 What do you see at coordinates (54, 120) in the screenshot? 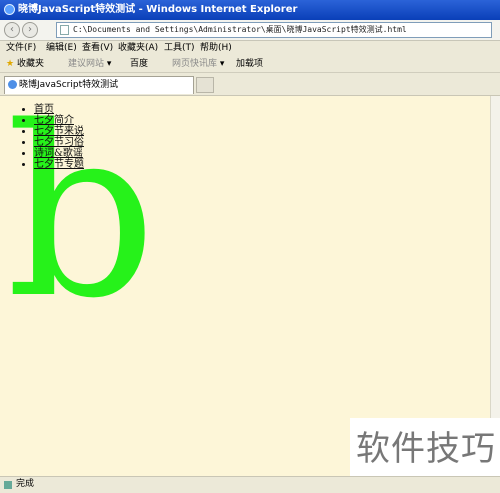
I see `nav-link-intro: 七夕简介` at bounding box center [54, 120].